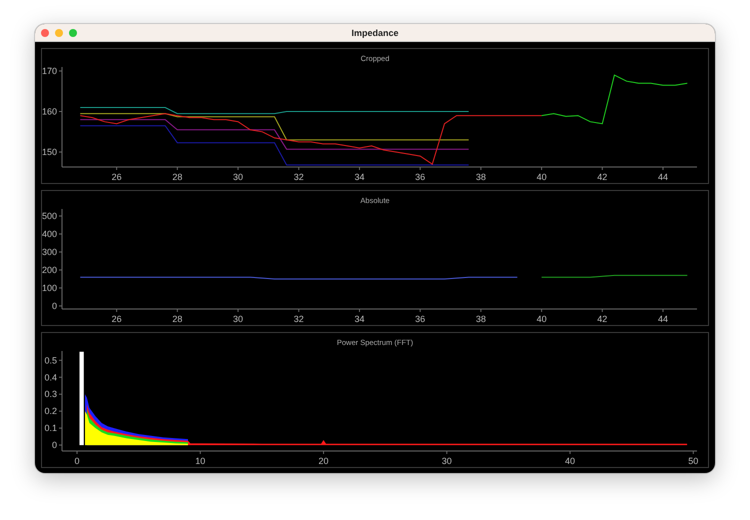 Image resolution: width=750 pixels, height=520 pixels. I want to click on tick-label: 170, so click(49, 71).